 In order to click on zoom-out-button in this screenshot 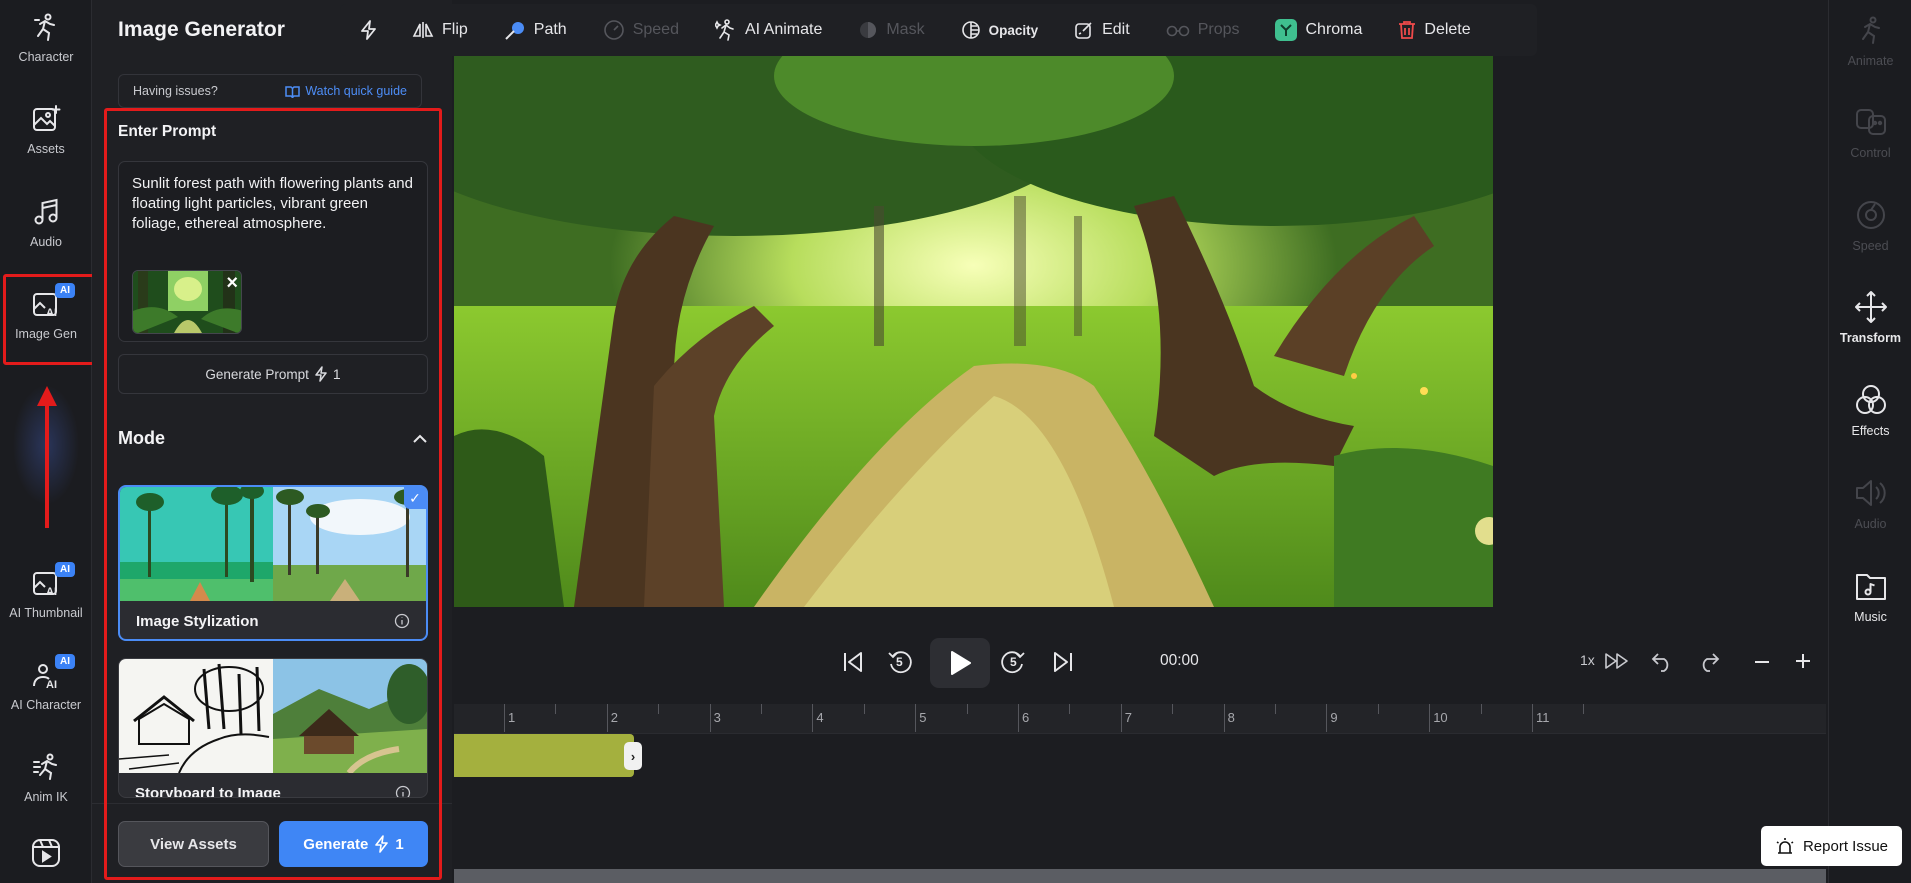, I will do `click(1762, 662)`.